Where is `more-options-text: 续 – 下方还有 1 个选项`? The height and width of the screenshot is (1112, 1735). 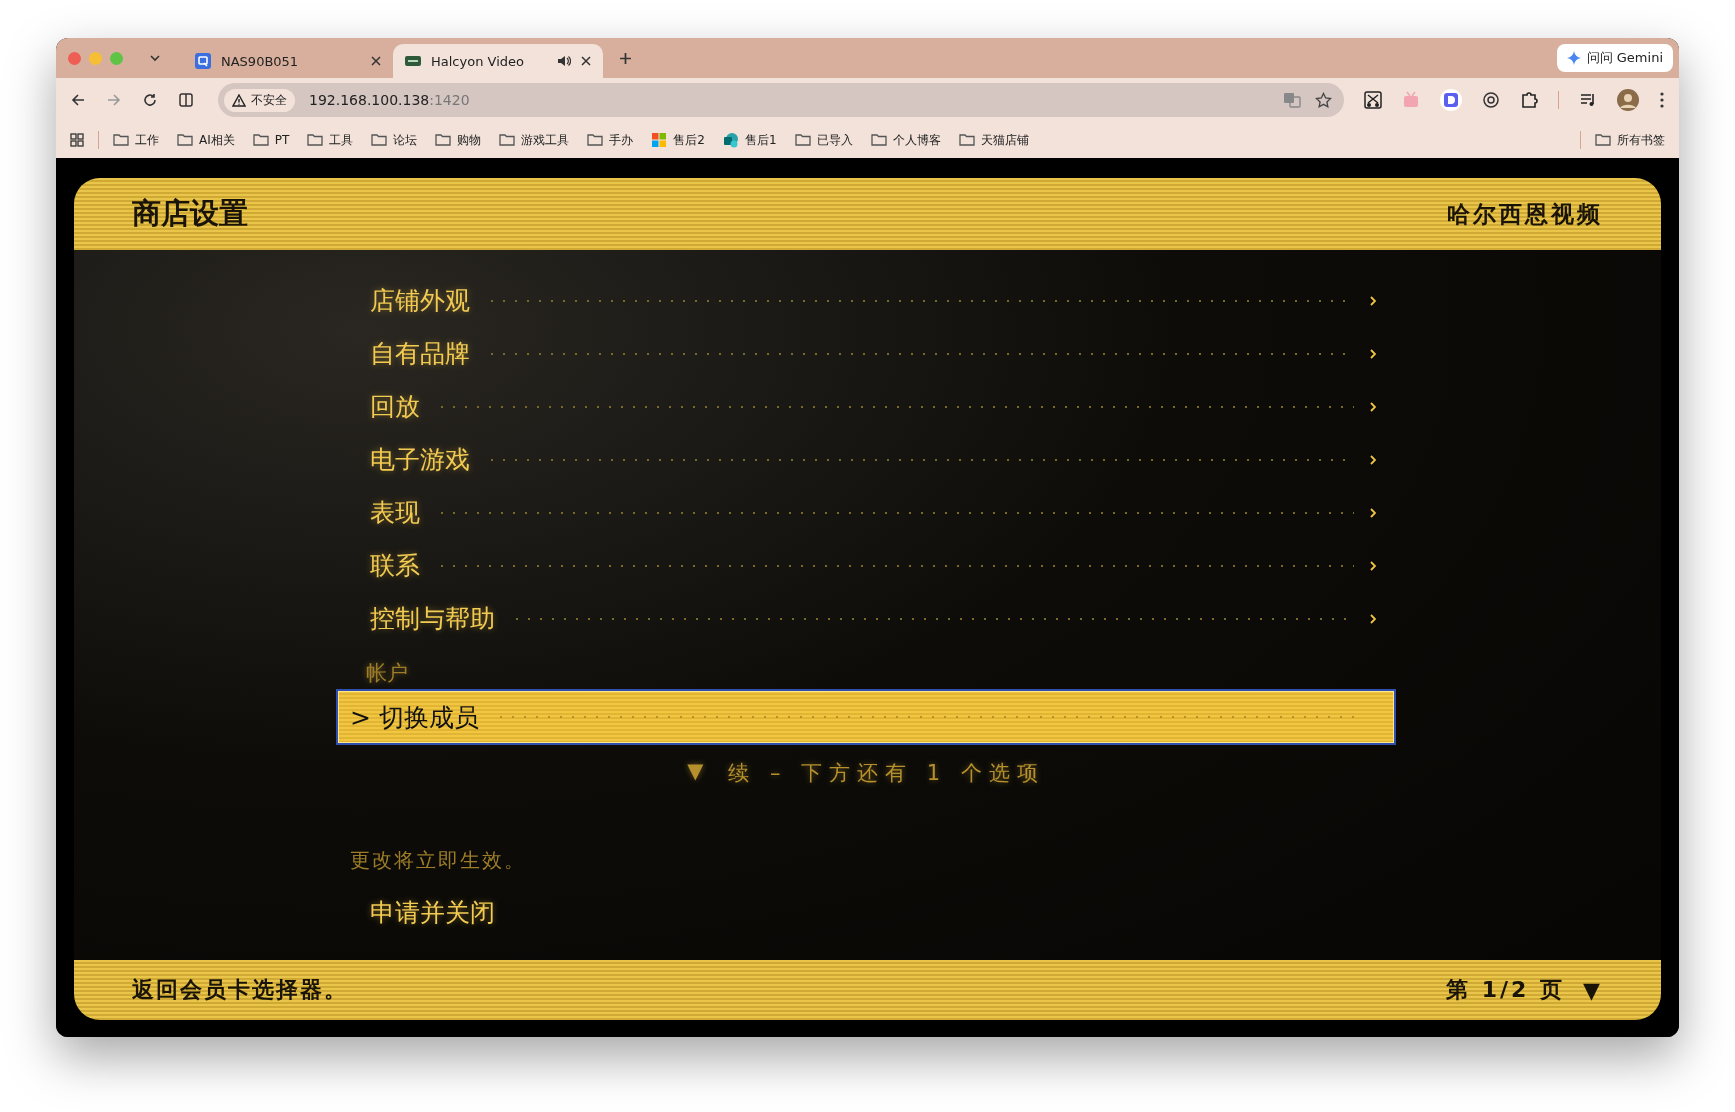 more-options-text: 续 – 下方还有 1 个选项 is located at coordinates (886, 773).